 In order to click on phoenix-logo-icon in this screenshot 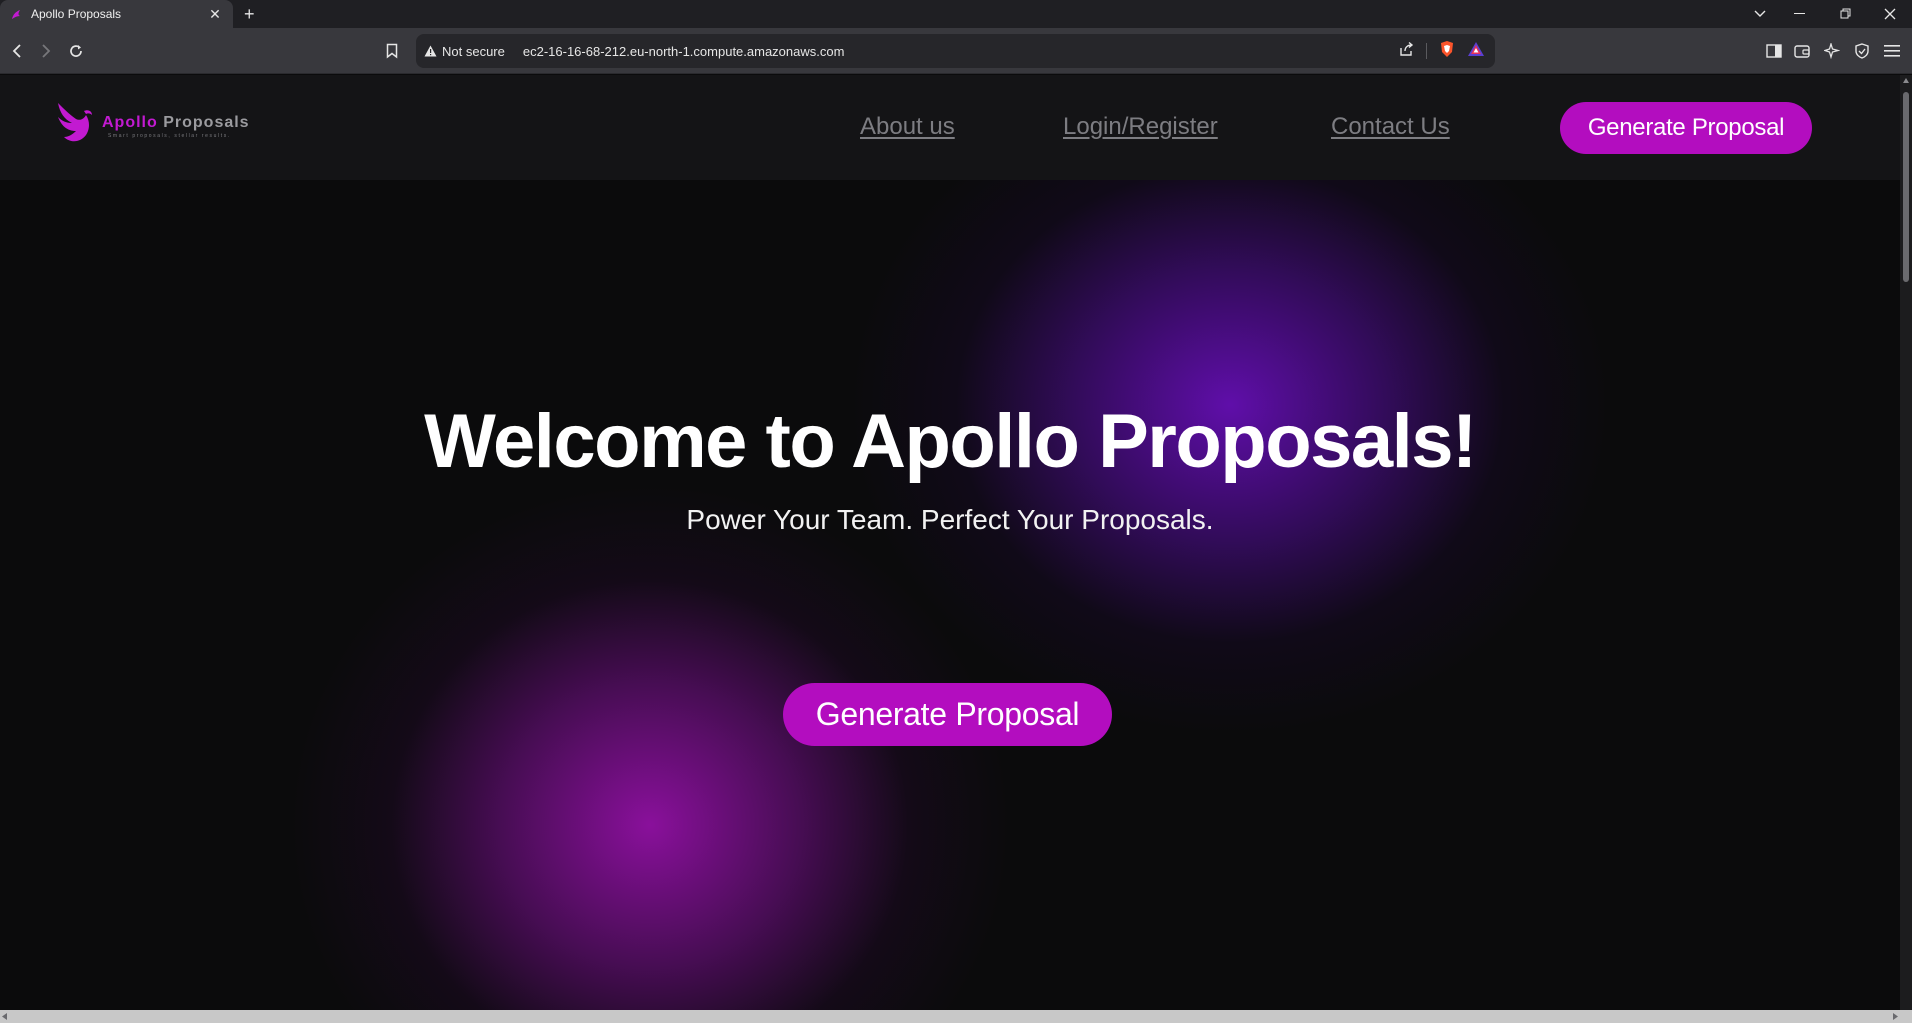, I will do `click(74, 126)`.